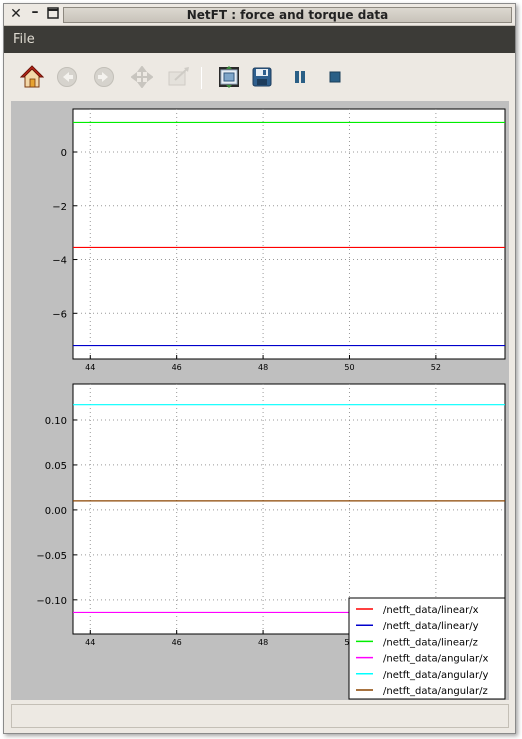  I want to click on maximize-icon, so click(53, 14).